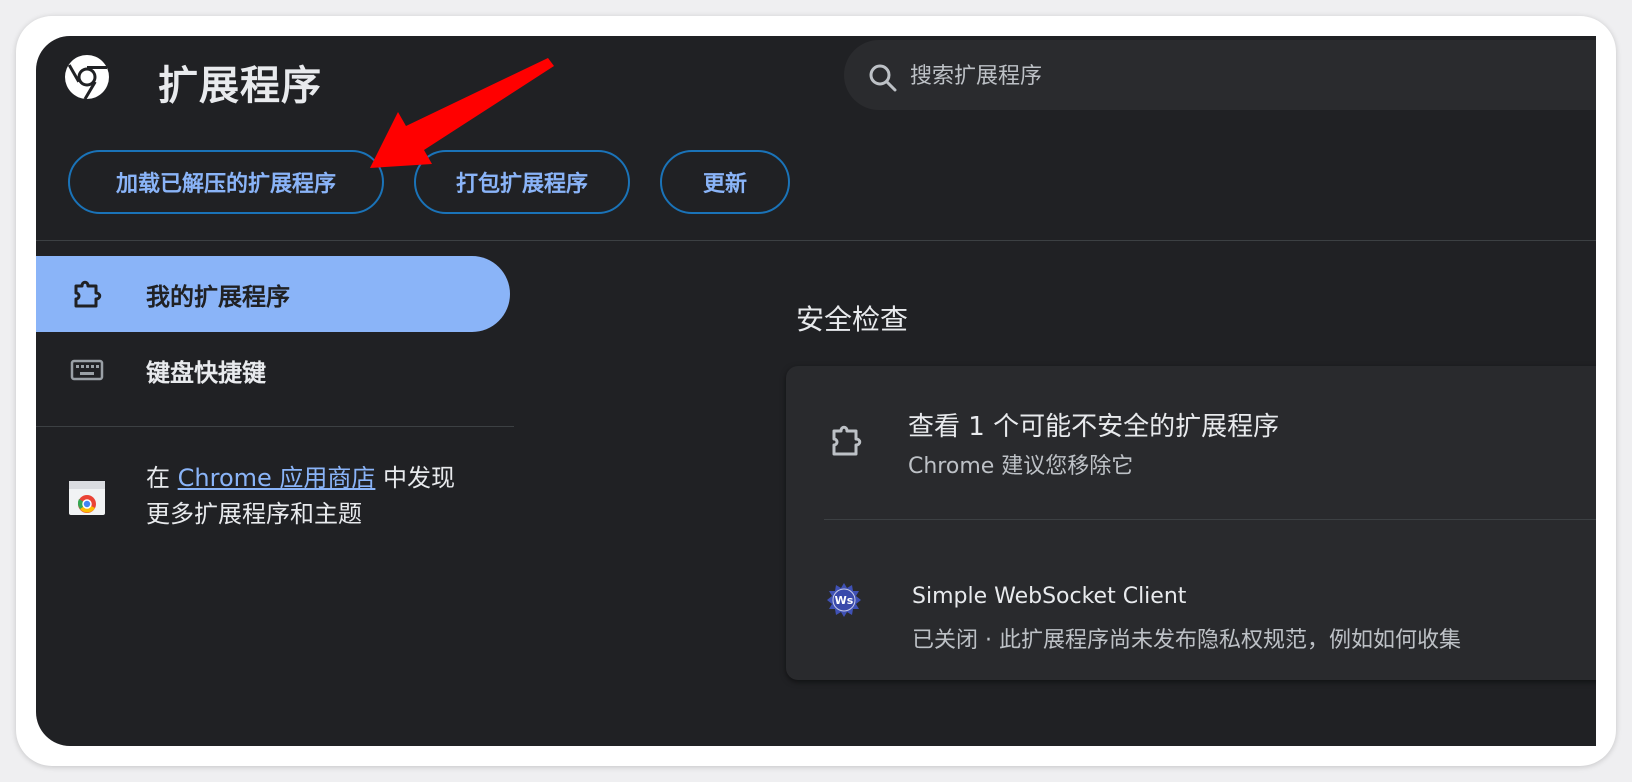 This screenshot has height=782, width=1632. I want to click on chrome-web-store-link: Chrome 应用商店, so click(277, 478).